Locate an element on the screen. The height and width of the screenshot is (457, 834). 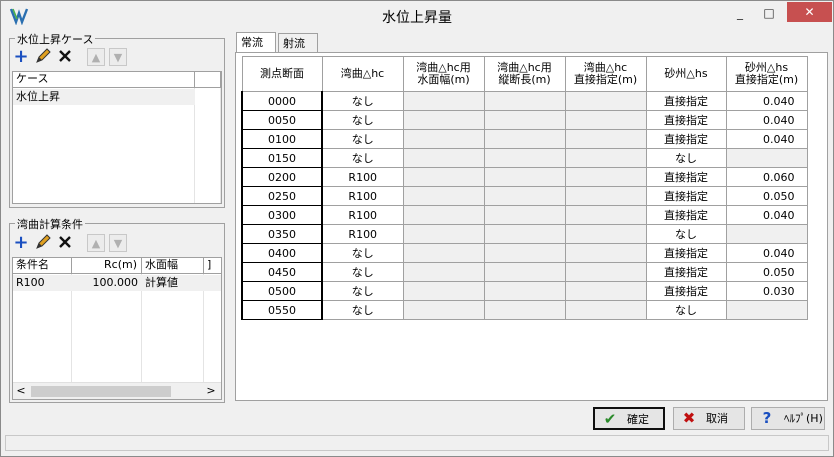
case-edit-button is located at coordinates (43, 57).